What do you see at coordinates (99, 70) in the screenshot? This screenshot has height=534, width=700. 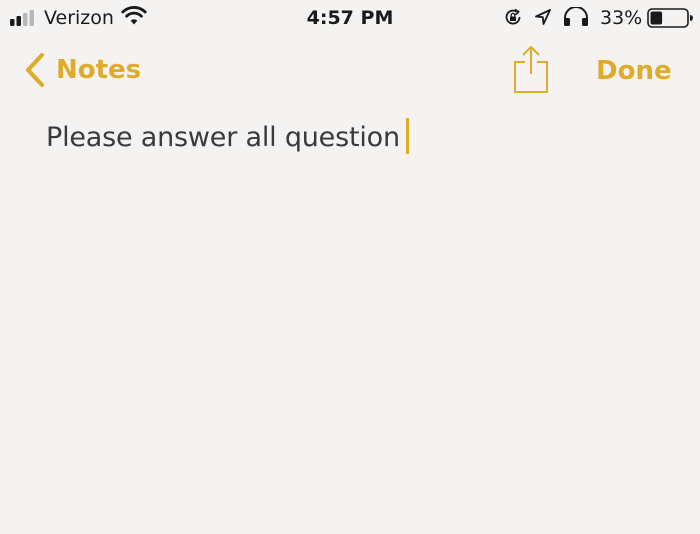 I see `back-label: Notes` at bounding box center [99, 70].